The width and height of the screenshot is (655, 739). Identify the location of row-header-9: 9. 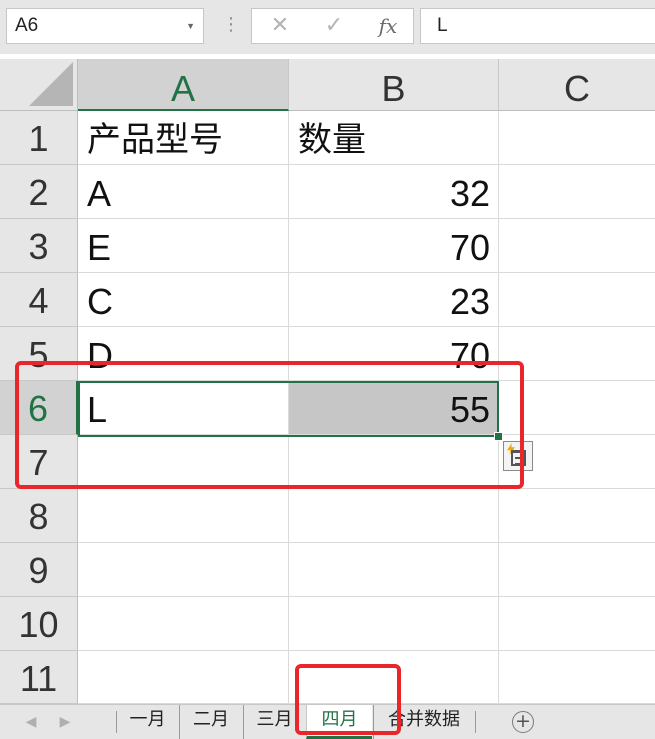
(39, 570).